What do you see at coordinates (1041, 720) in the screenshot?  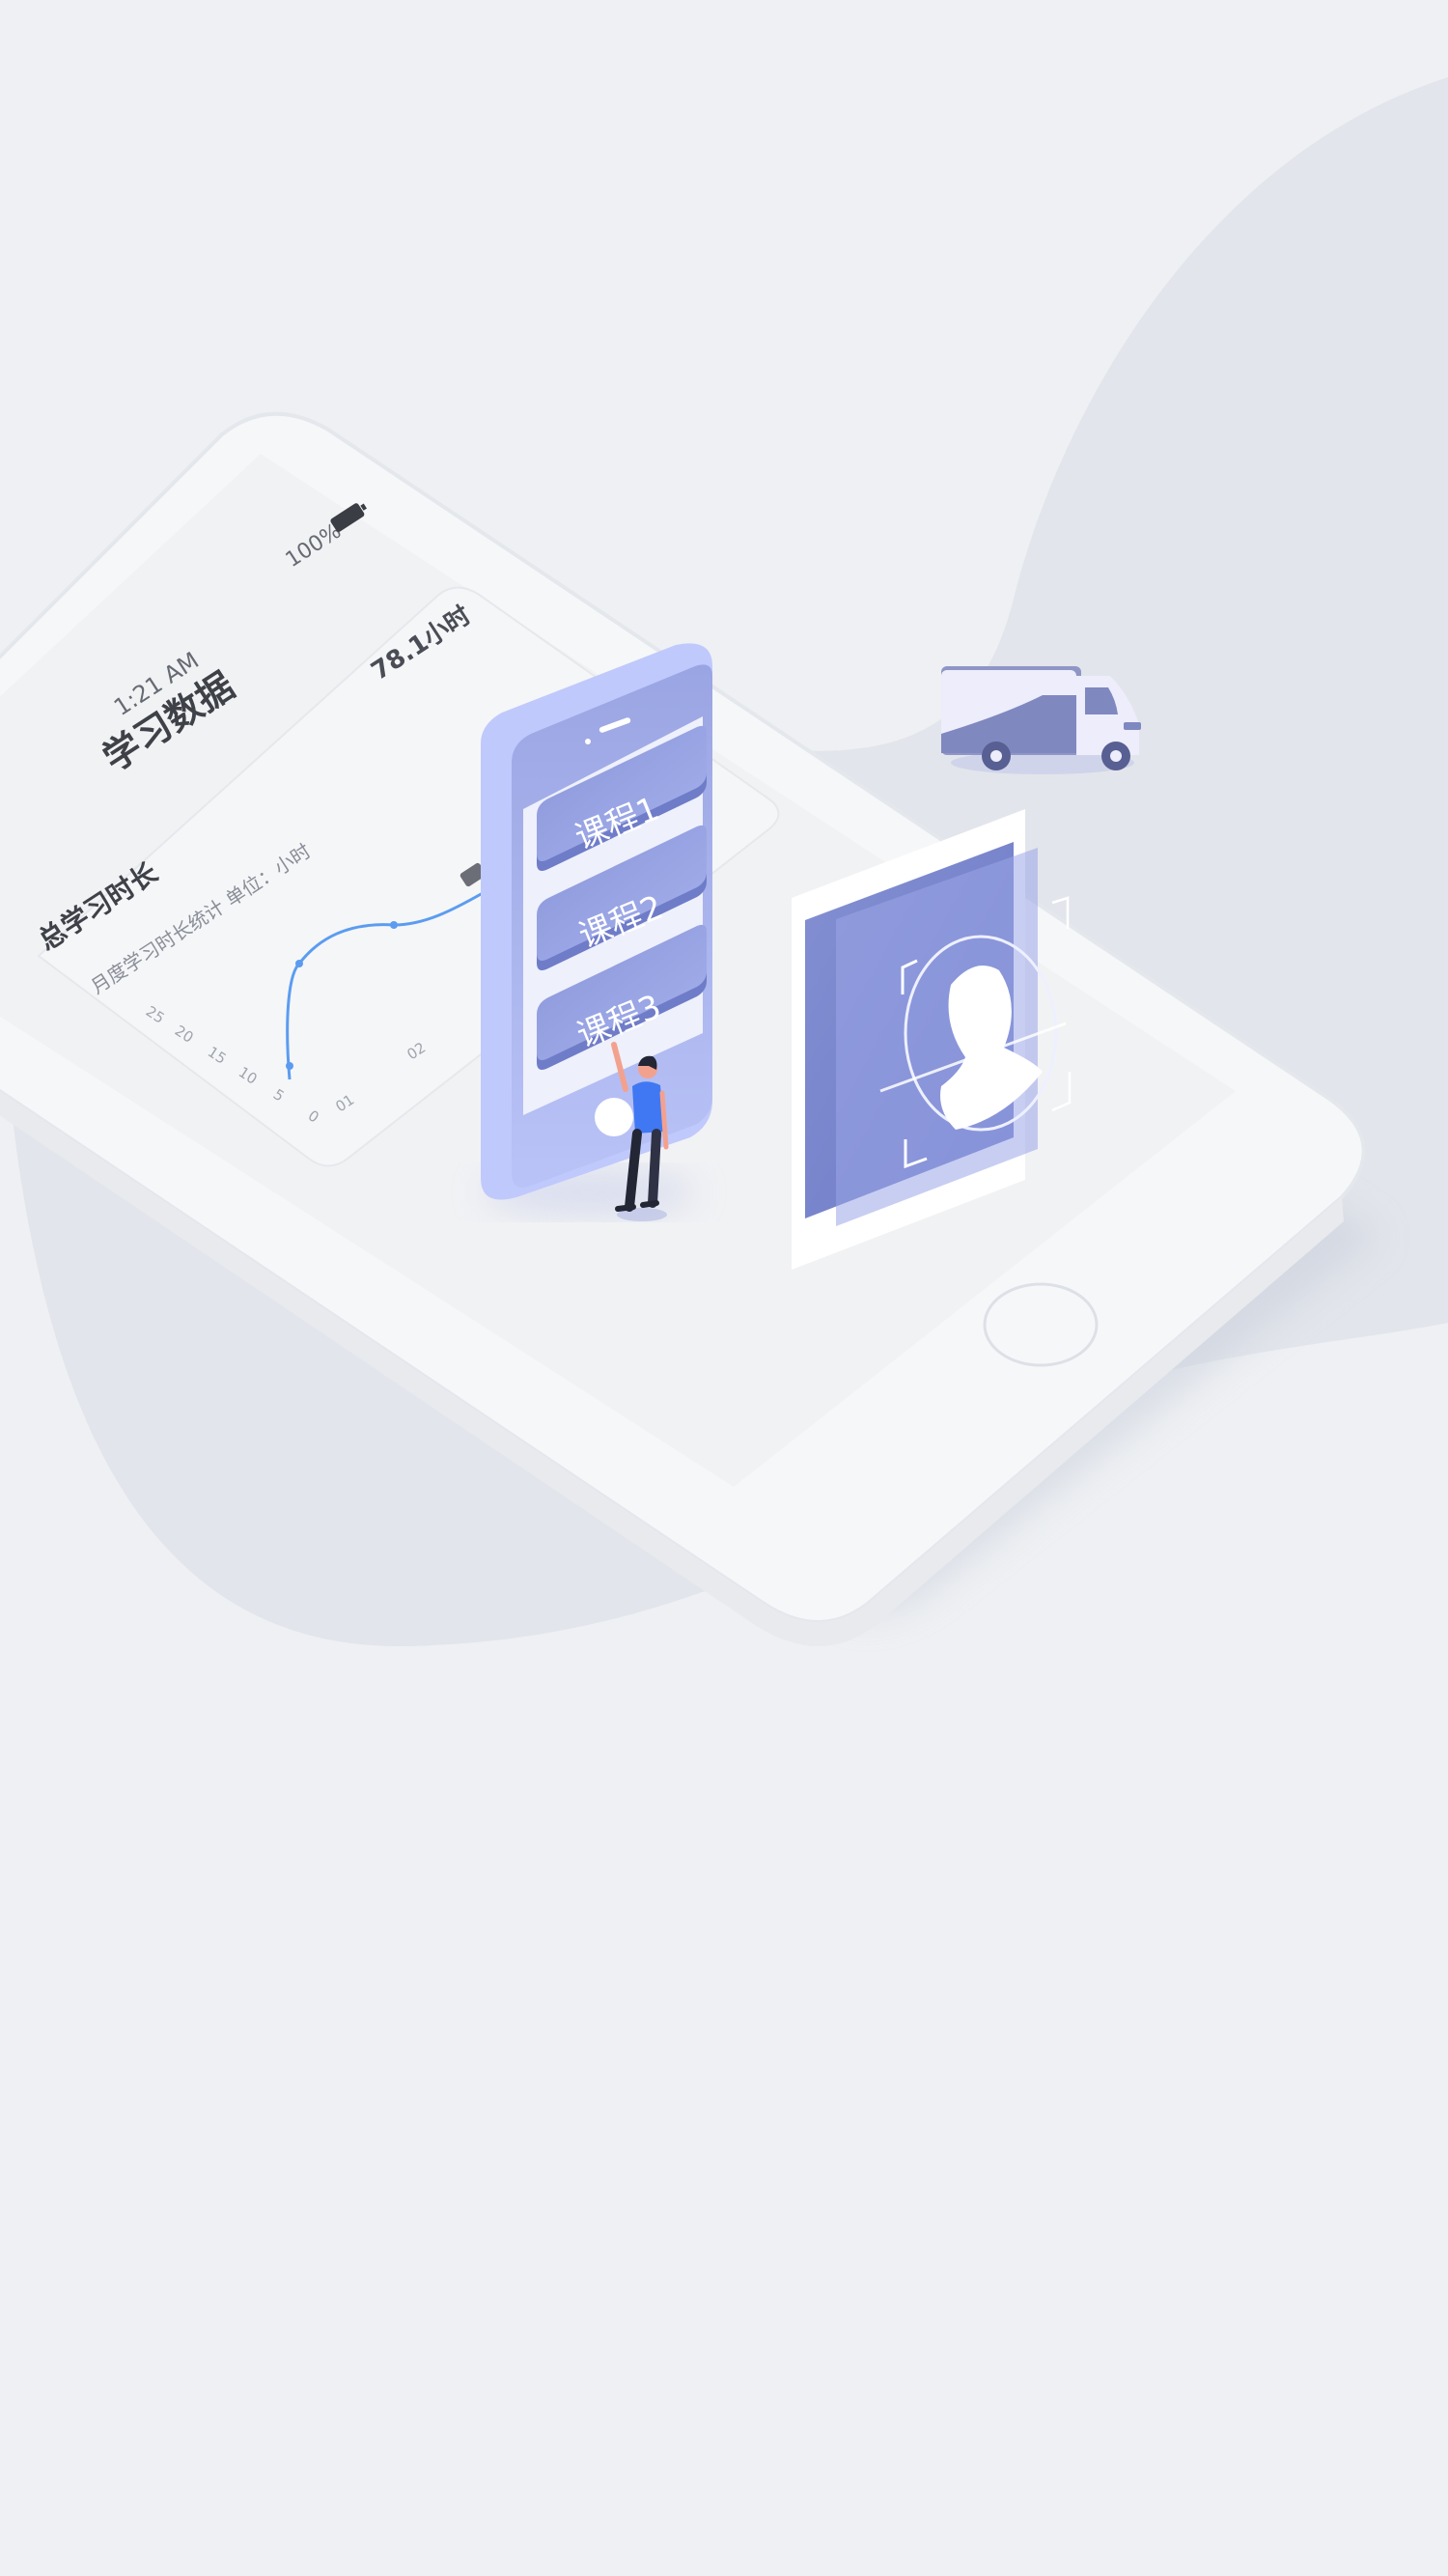 I see `truck-icon` at bounding box center [1041, 720].